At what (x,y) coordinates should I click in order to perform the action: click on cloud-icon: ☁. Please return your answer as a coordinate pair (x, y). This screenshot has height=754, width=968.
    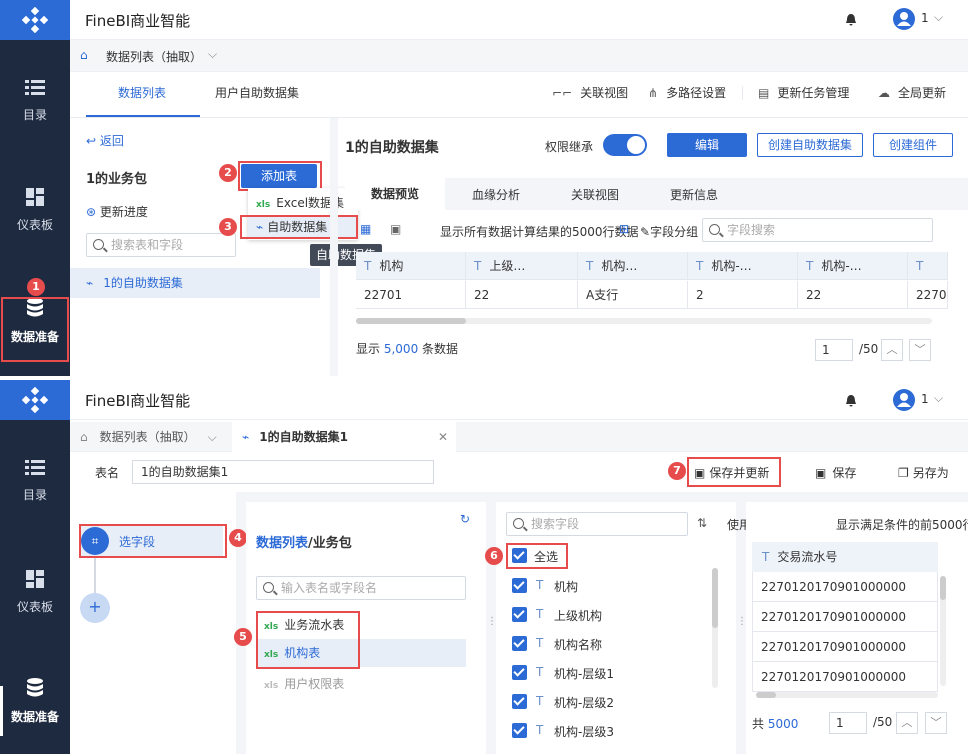
    Looking at the image, I should click on (884, 93).